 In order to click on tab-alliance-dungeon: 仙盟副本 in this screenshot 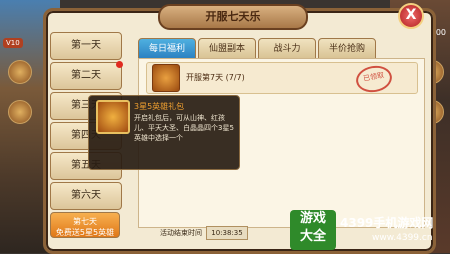, I will do `click(227, 49)`.